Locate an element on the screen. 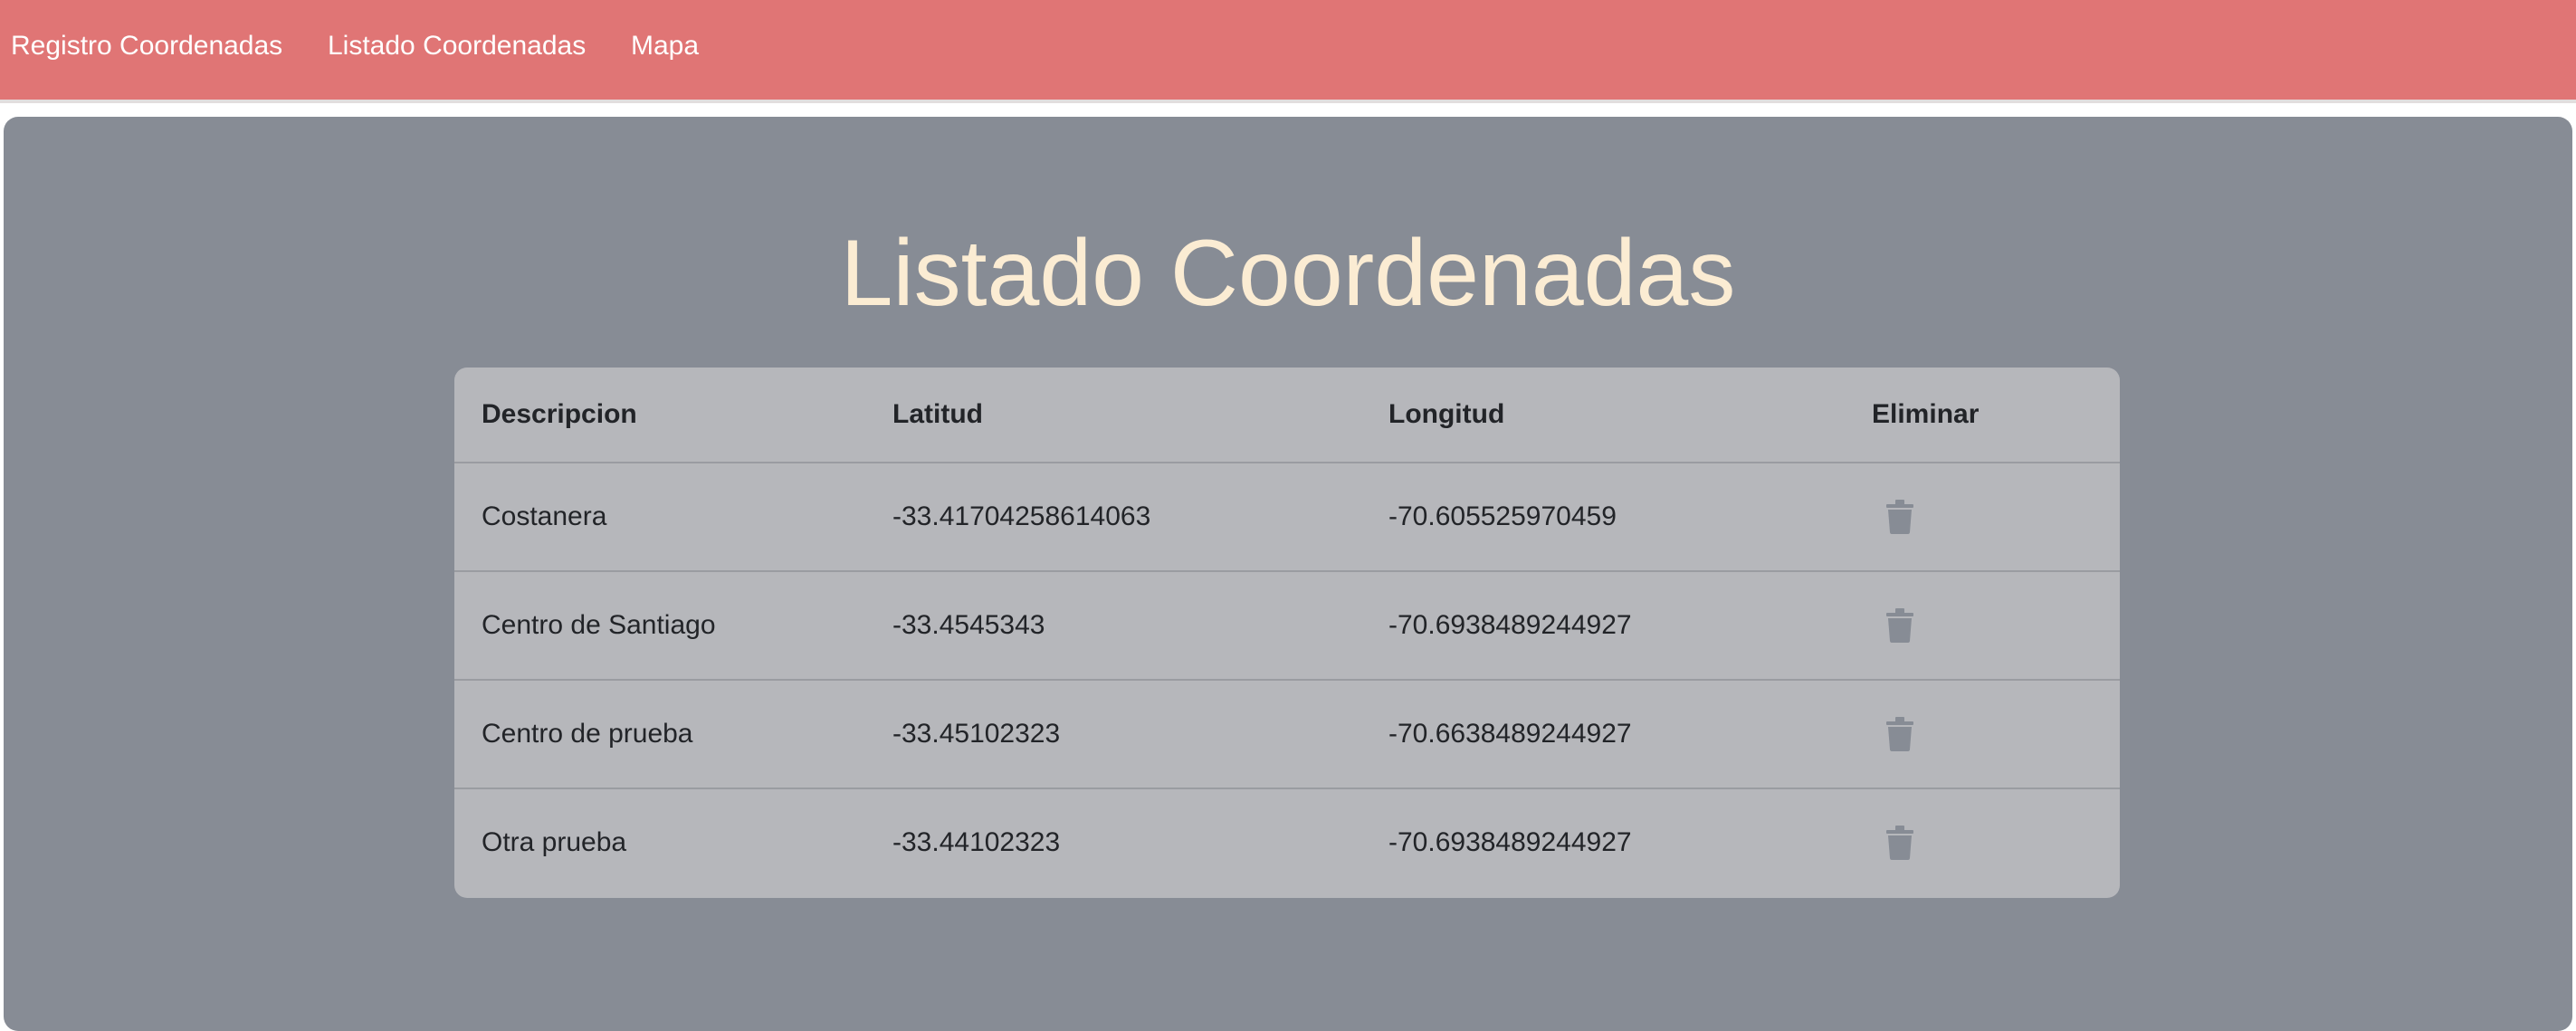 Image resolution: width=2576 pixels, height=1031 pixels. table-header-row: Descripcion Latitud Longitud Eliminar is located at coordinates (1287, 416).